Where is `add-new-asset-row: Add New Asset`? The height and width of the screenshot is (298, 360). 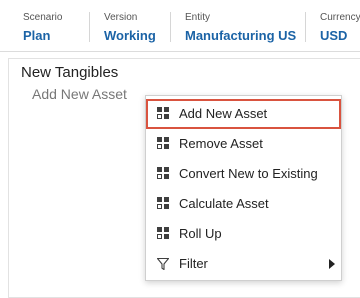 add-new-asset-row: Add New Asset is located at coordinates (79, 94).